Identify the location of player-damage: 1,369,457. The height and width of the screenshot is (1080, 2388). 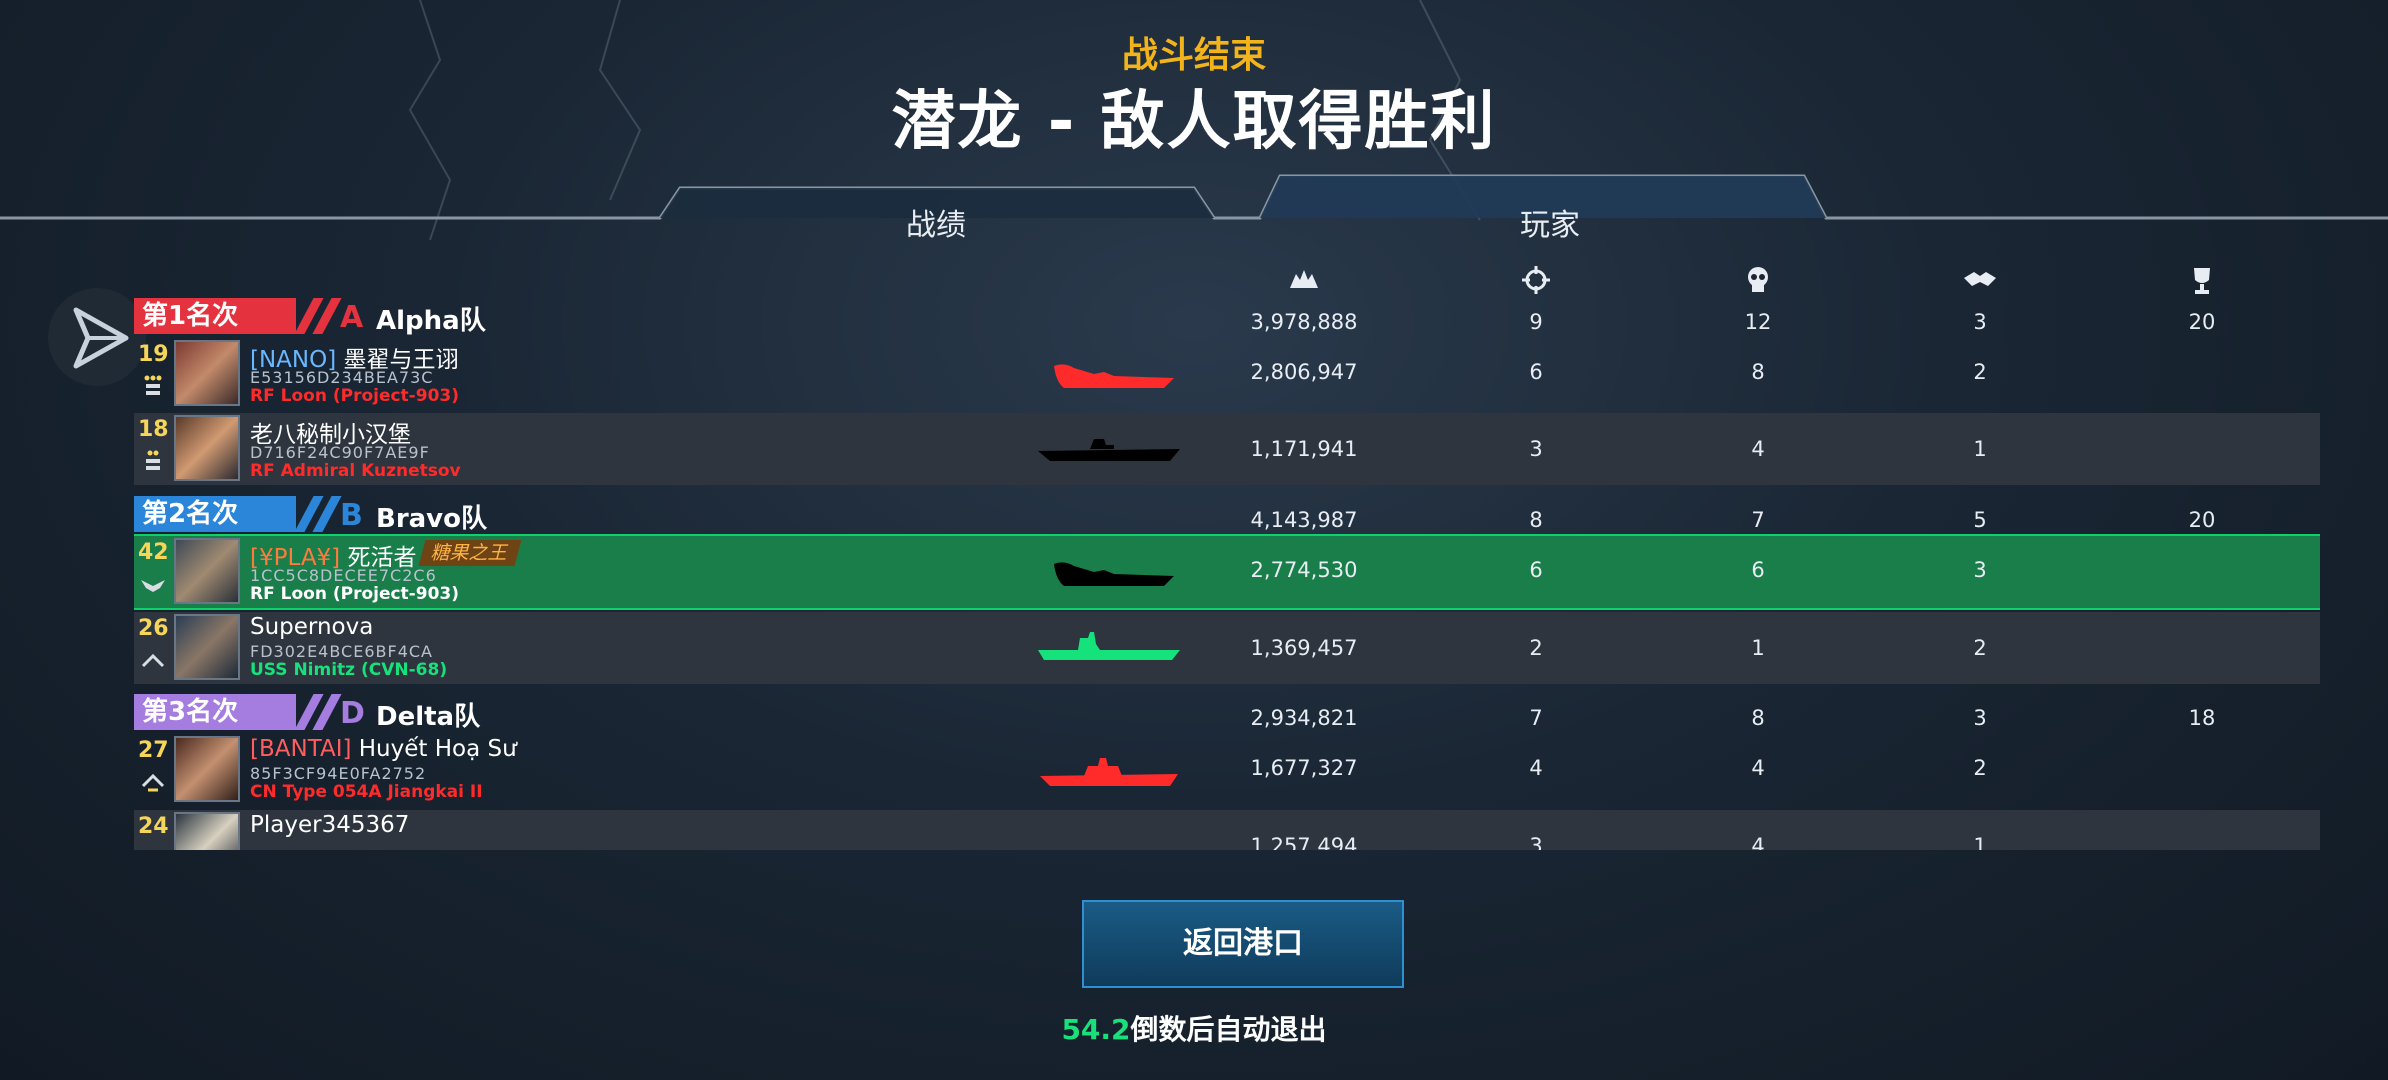
(1304, 648).